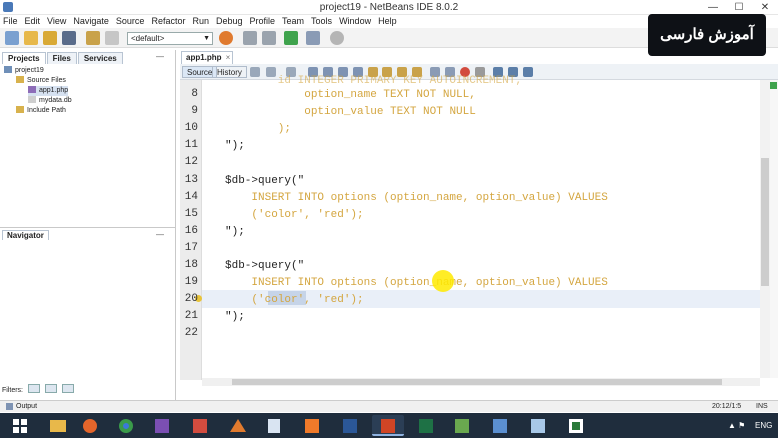  What do you see at coordinates (337, 38) in the screenshot?
I see `profile-icon` at bounding box center [337, 38].